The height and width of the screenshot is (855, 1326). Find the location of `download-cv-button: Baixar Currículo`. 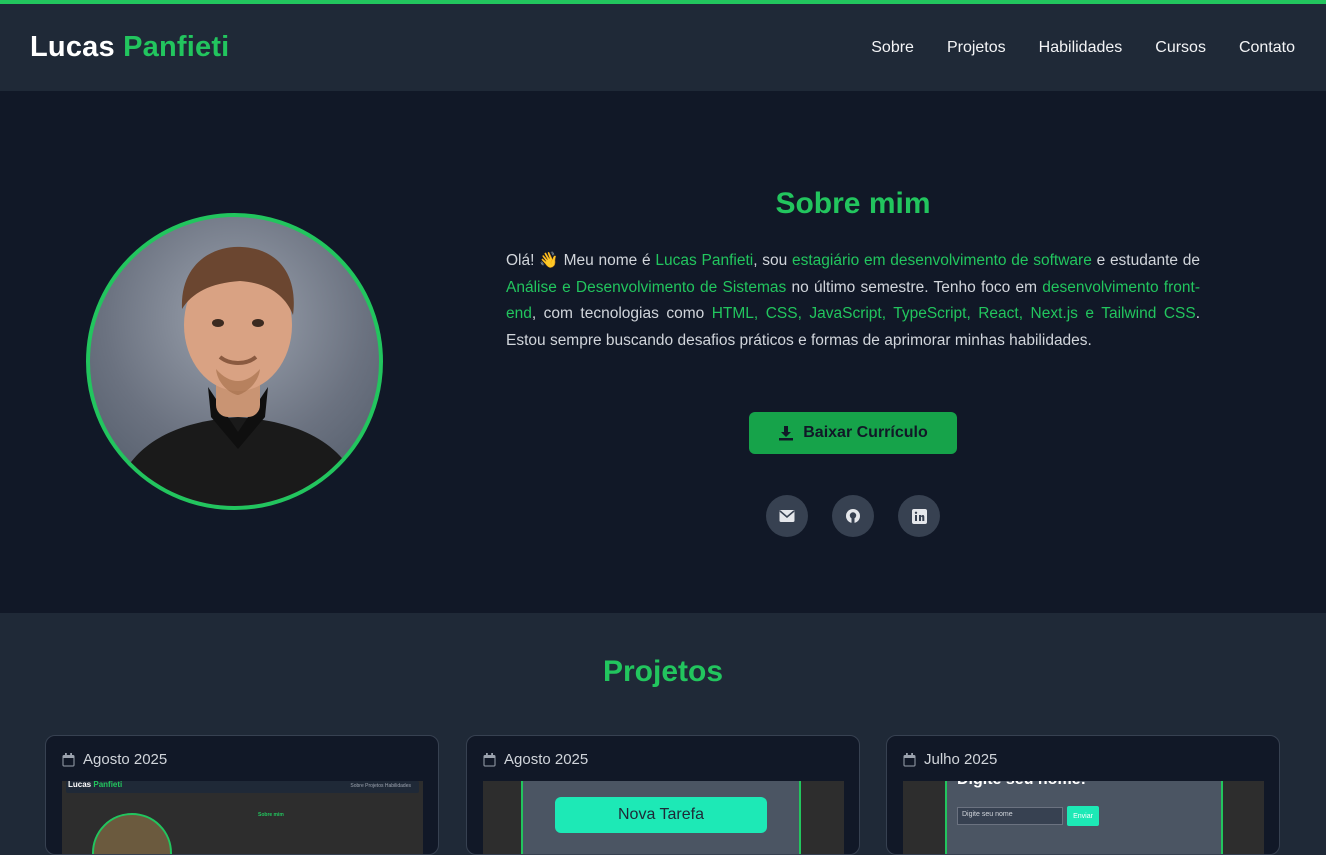

download-cv-button: Baixar Currículo is located at coordinates (853, 433).